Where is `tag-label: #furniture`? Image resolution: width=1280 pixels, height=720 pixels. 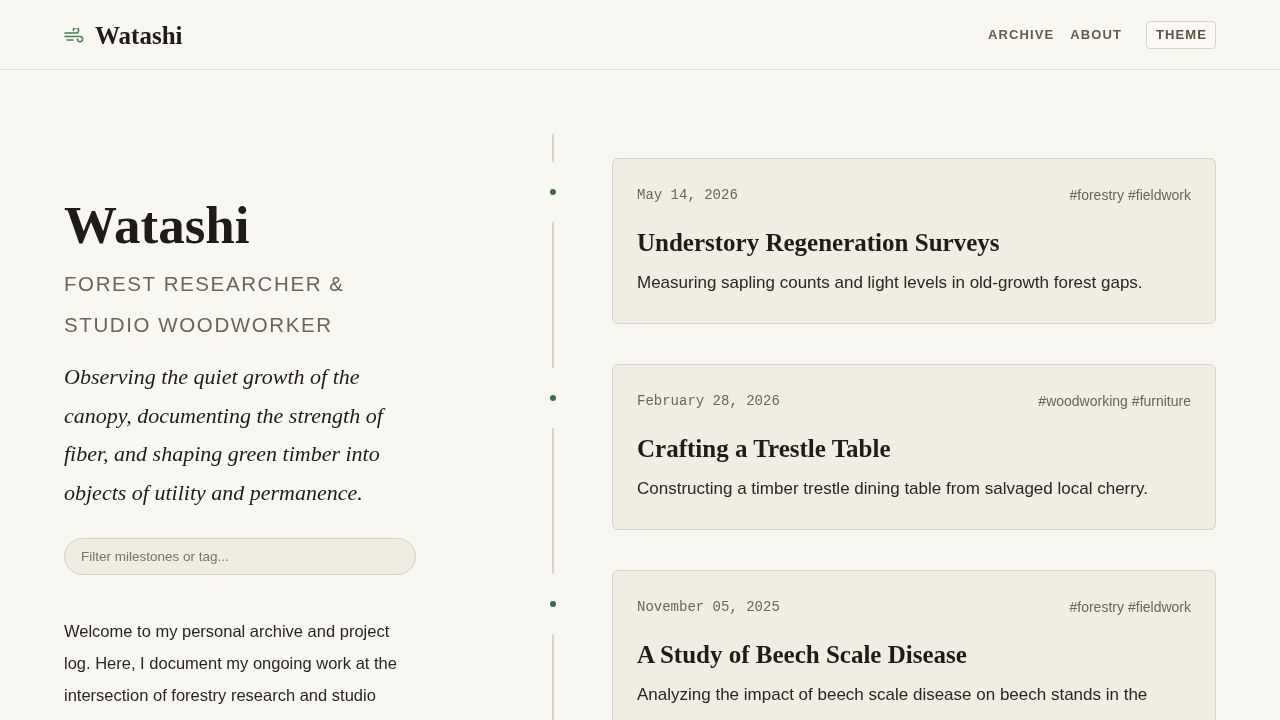 tag-label: #furniture is located at coordinates (1161, 401).